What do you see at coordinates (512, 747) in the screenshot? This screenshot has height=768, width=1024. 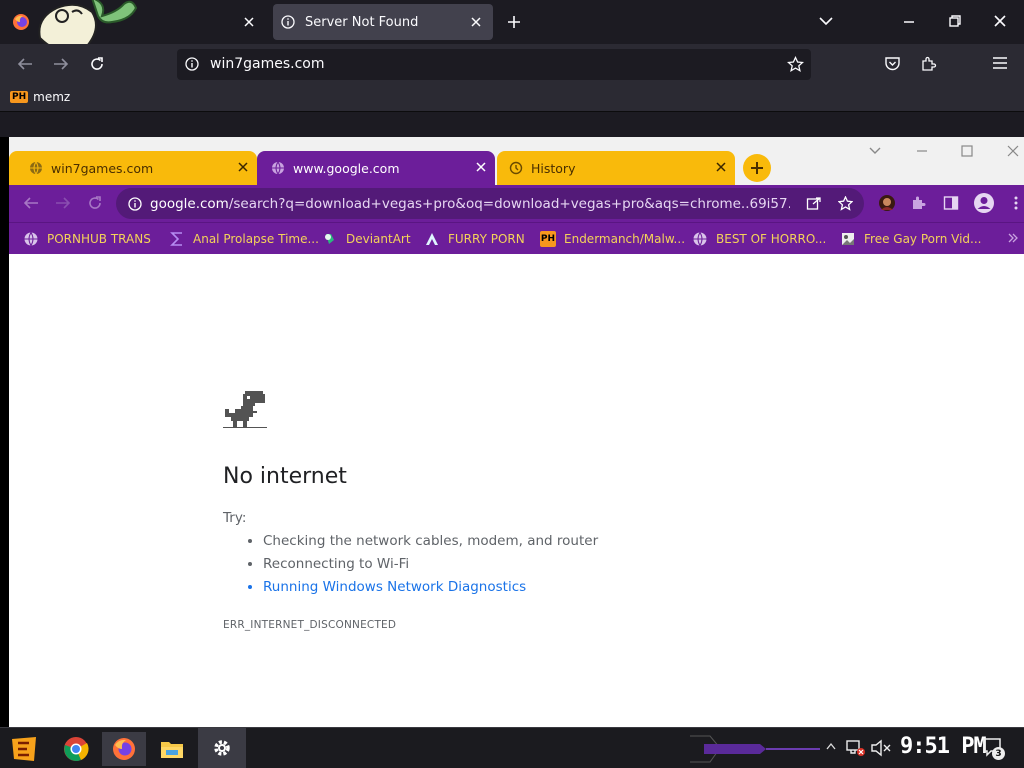 I see `taskbar: 9:51 PM 3` at bounding box center [512, 747].